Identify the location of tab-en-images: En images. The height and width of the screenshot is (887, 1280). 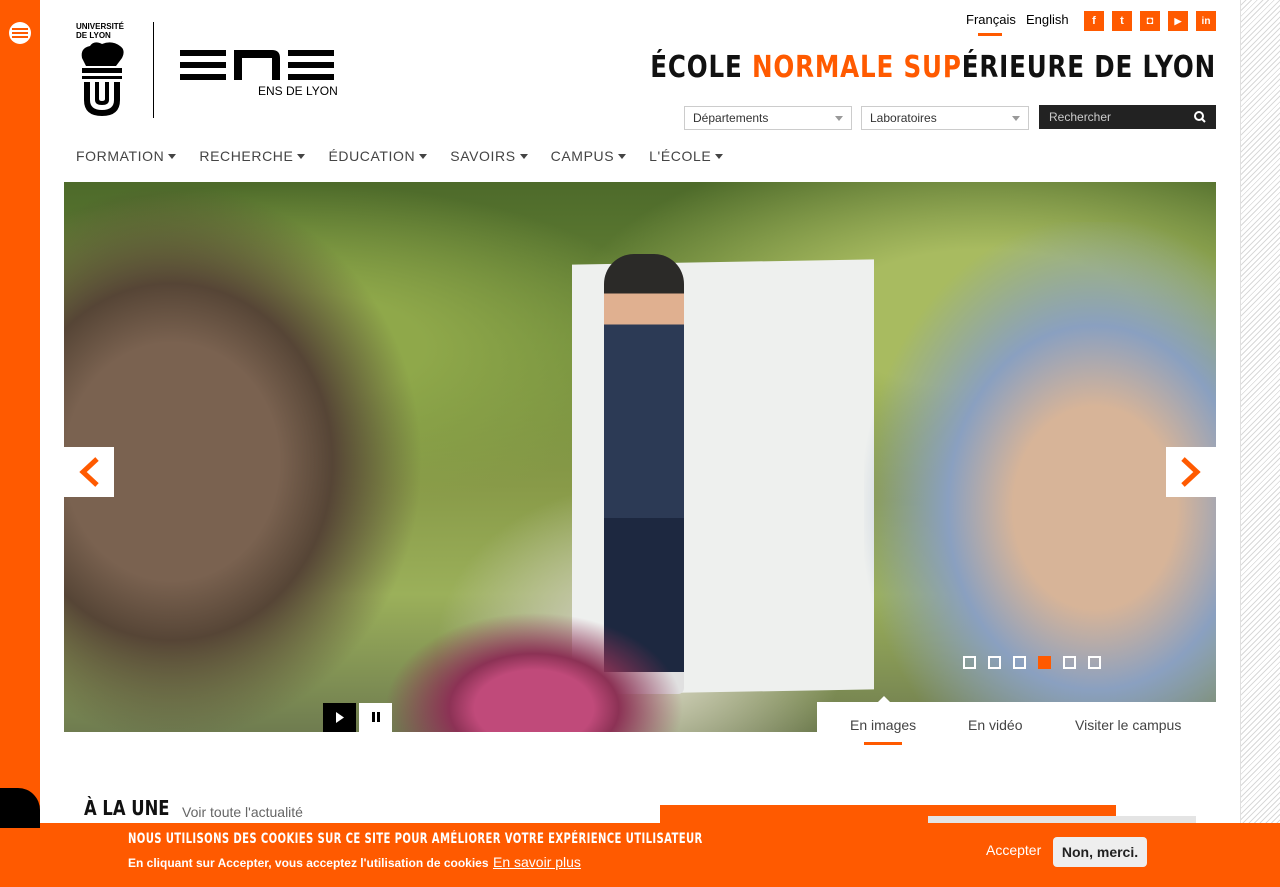
(883, 731).